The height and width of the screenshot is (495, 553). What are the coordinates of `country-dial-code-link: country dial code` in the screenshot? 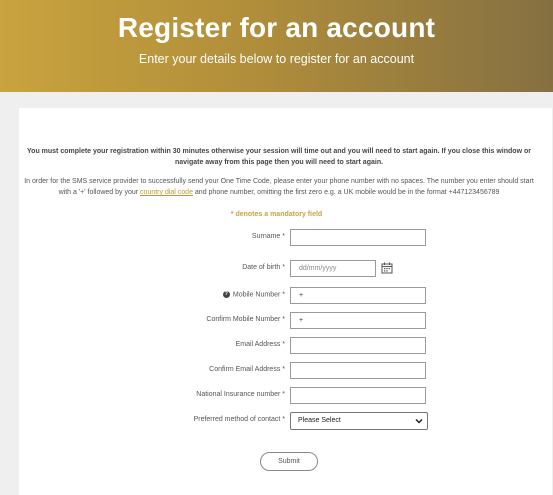 It's located at (166, 192).